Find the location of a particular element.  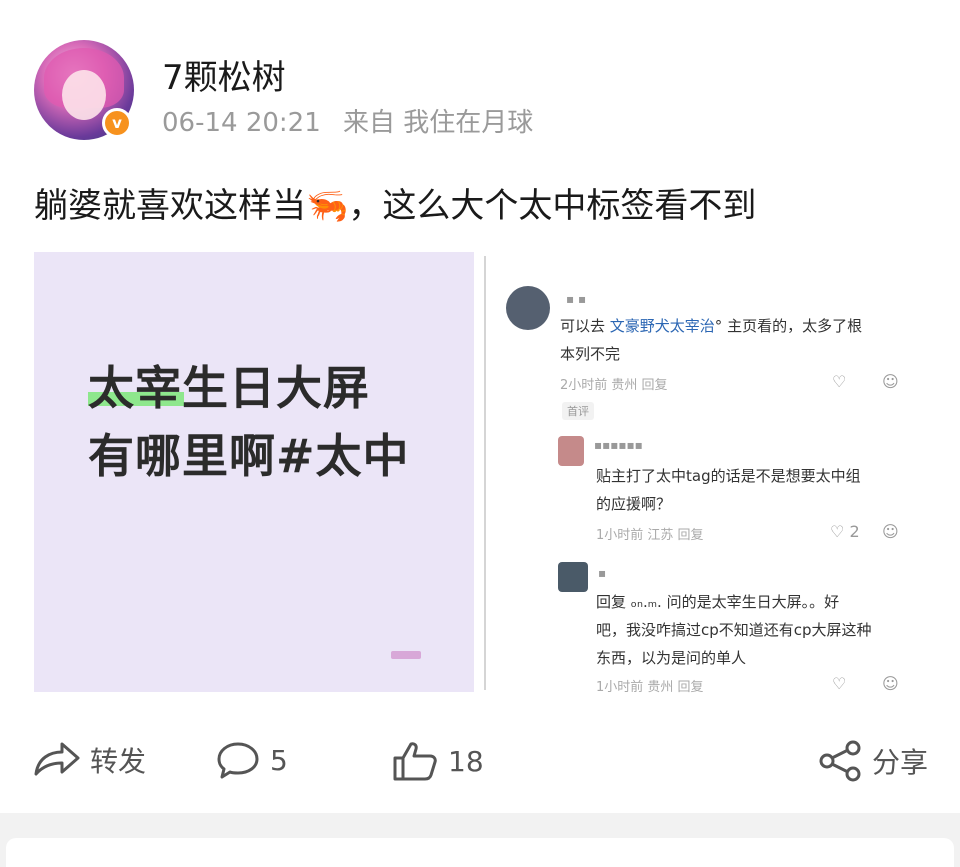

comment-button: 5 is located at coordinates (252, 760).